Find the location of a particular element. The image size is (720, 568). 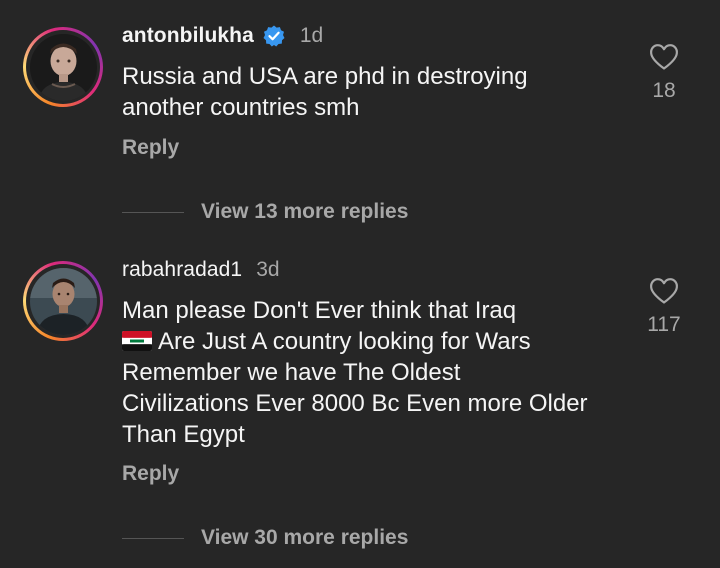

comment-timestamp: 1d is located at coordinates (311, 35).